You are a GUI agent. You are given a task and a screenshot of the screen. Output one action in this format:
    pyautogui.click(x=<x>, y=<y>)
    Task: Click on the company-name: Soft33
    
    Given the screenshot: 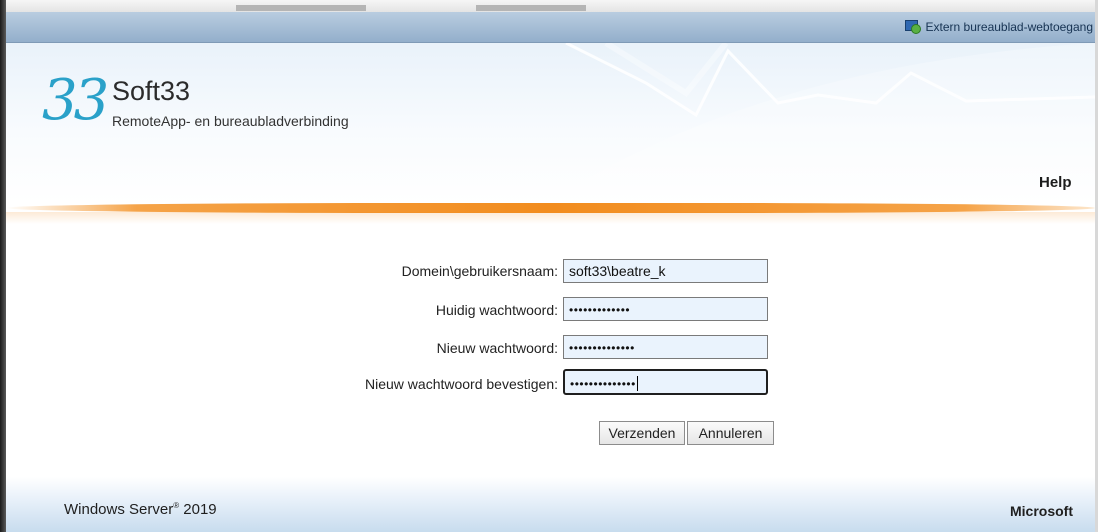 What is the action you would take?
    pyautogui.click(x=151, y=91)
    